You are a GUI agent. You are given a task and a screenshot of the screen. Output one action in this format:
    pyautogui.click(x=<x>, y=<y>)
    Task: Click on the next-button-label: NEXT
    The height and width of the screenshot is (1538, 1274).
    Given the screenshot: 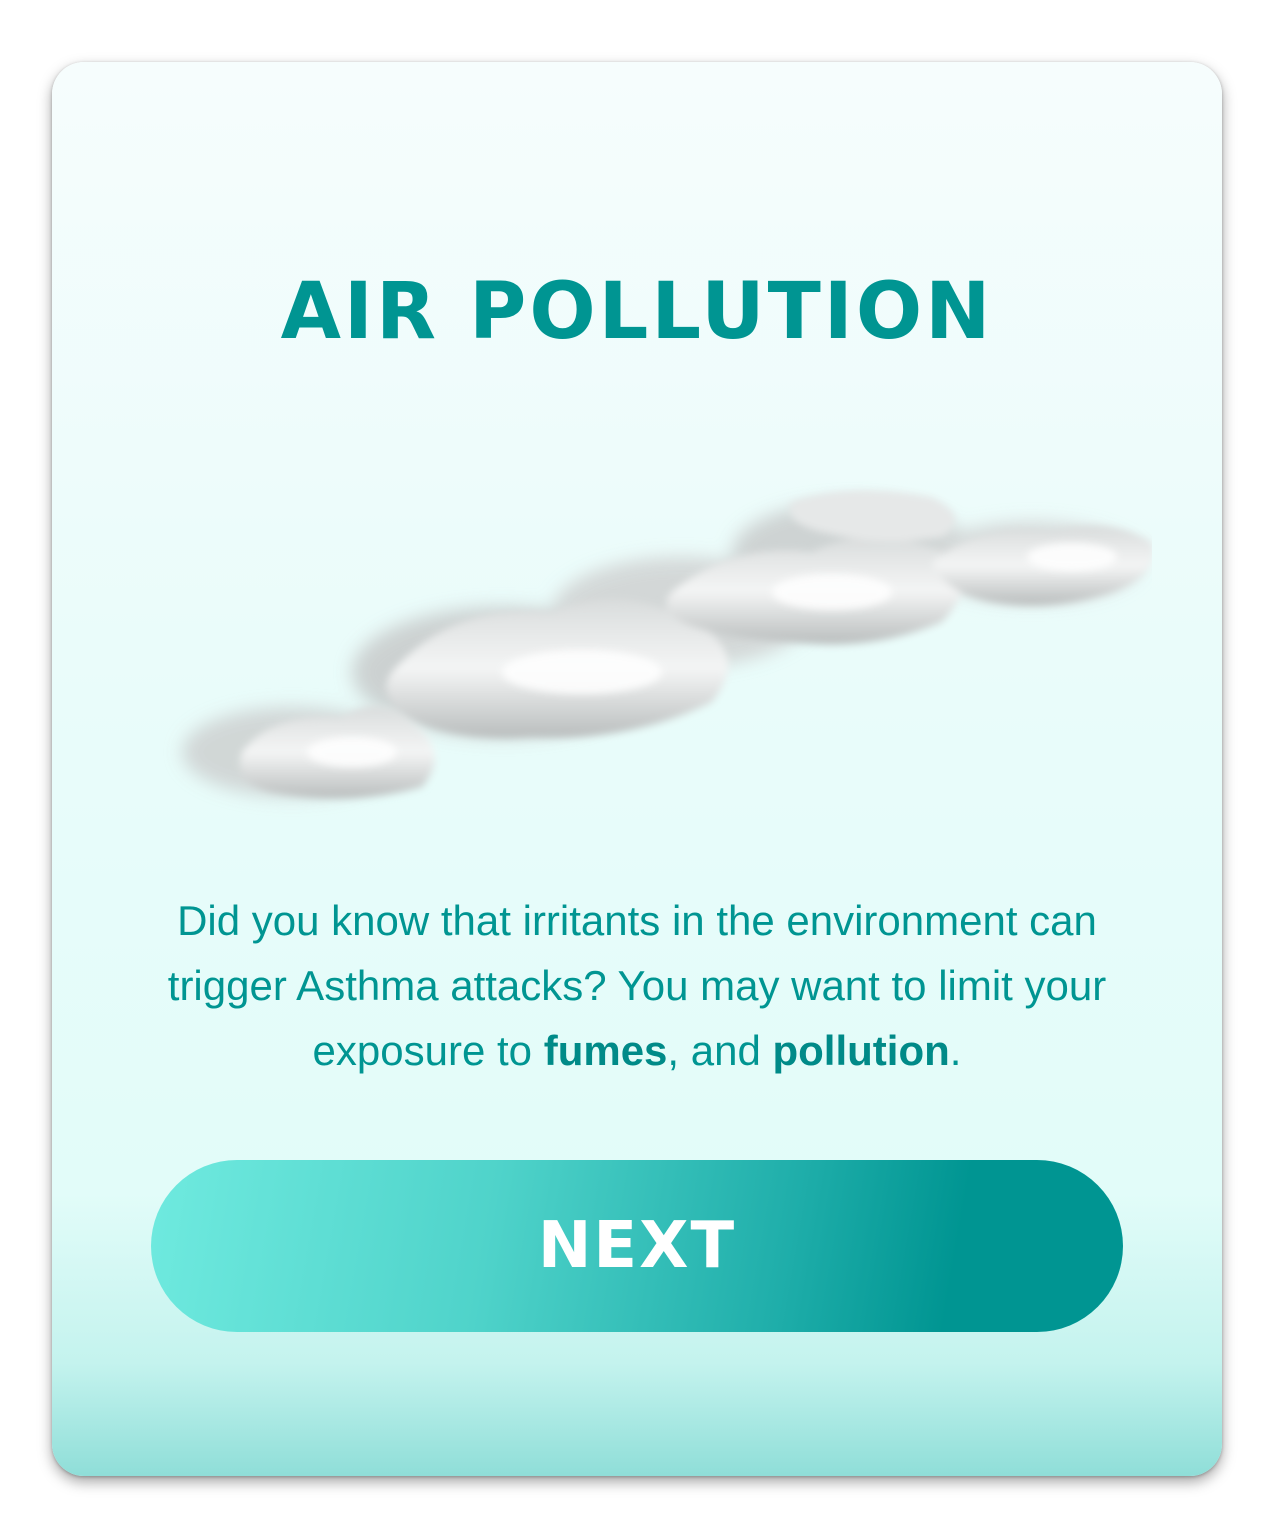 What is the action you would take?
    pyautogui.click(x=637, y=1246)
    